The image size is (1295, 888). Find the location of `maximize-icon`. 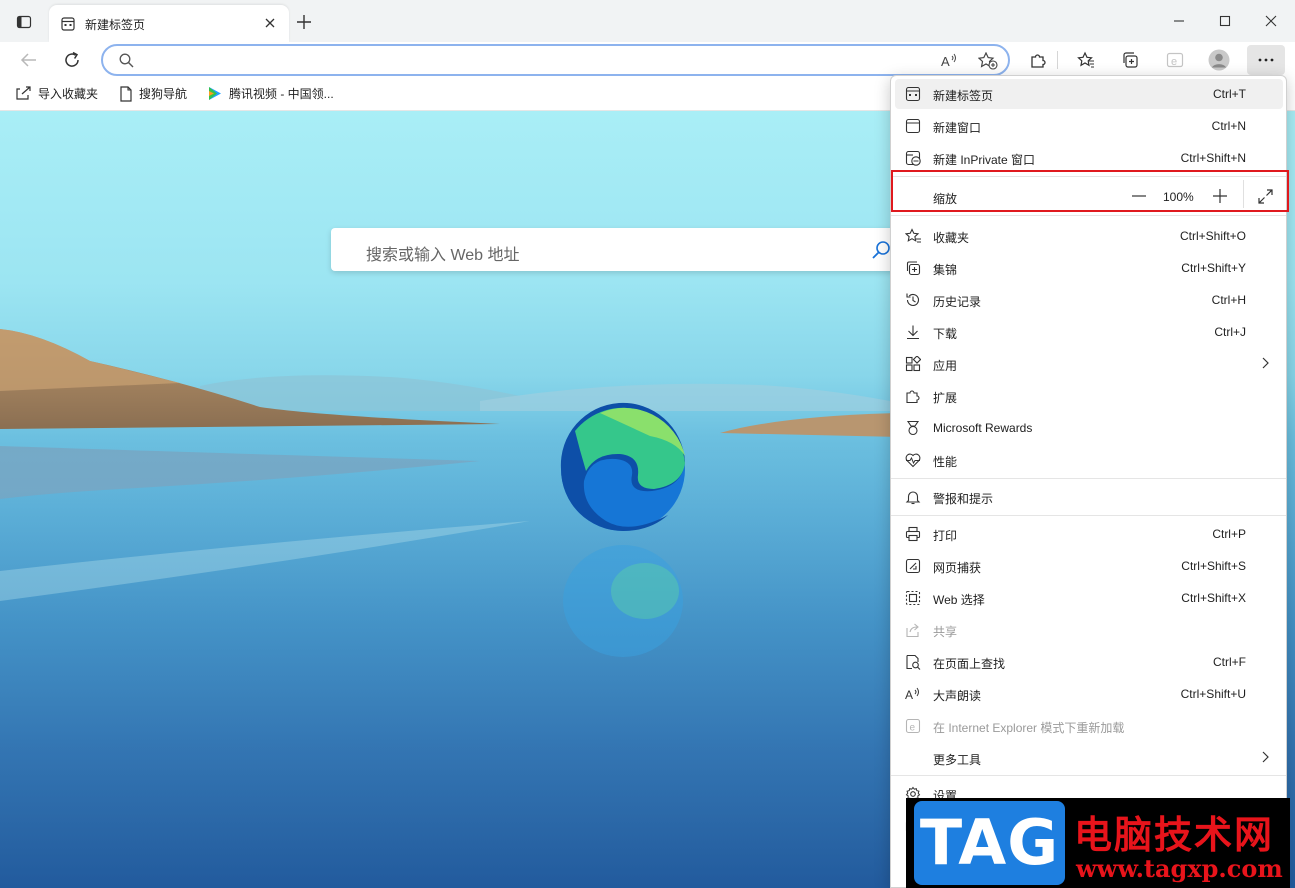

maximize-icon is located at coordinates (1225, 21).